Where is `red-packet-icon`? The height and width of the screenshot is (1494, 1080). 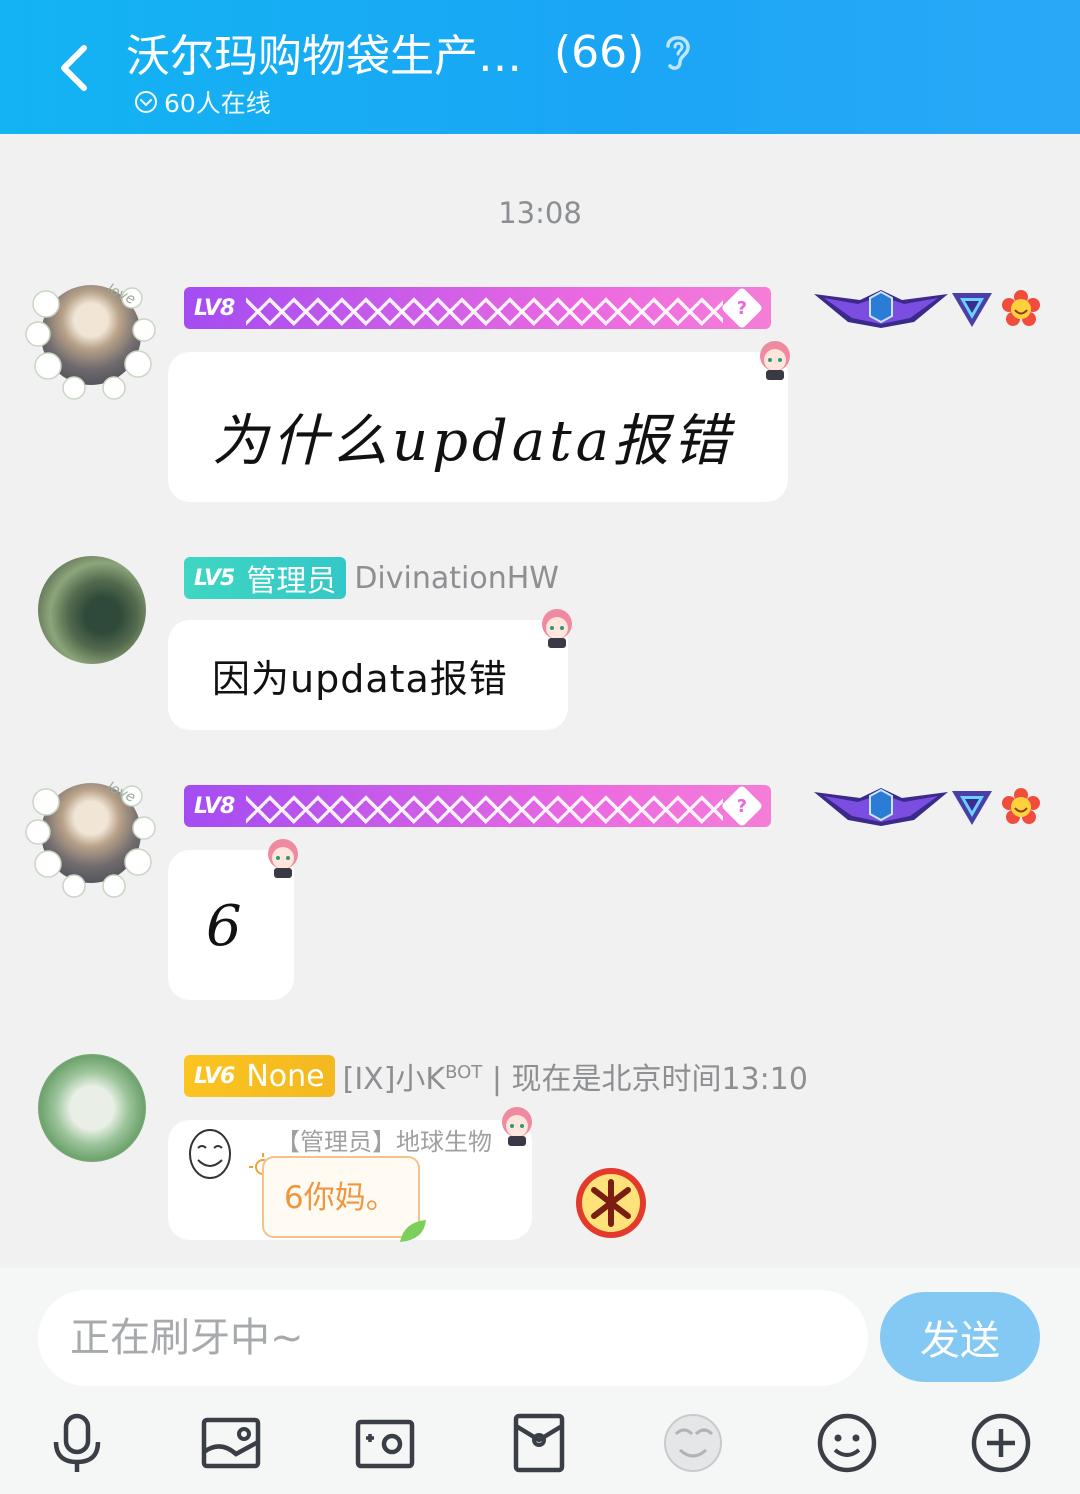 red-packet-icon is located at coordinates (539, 1443).